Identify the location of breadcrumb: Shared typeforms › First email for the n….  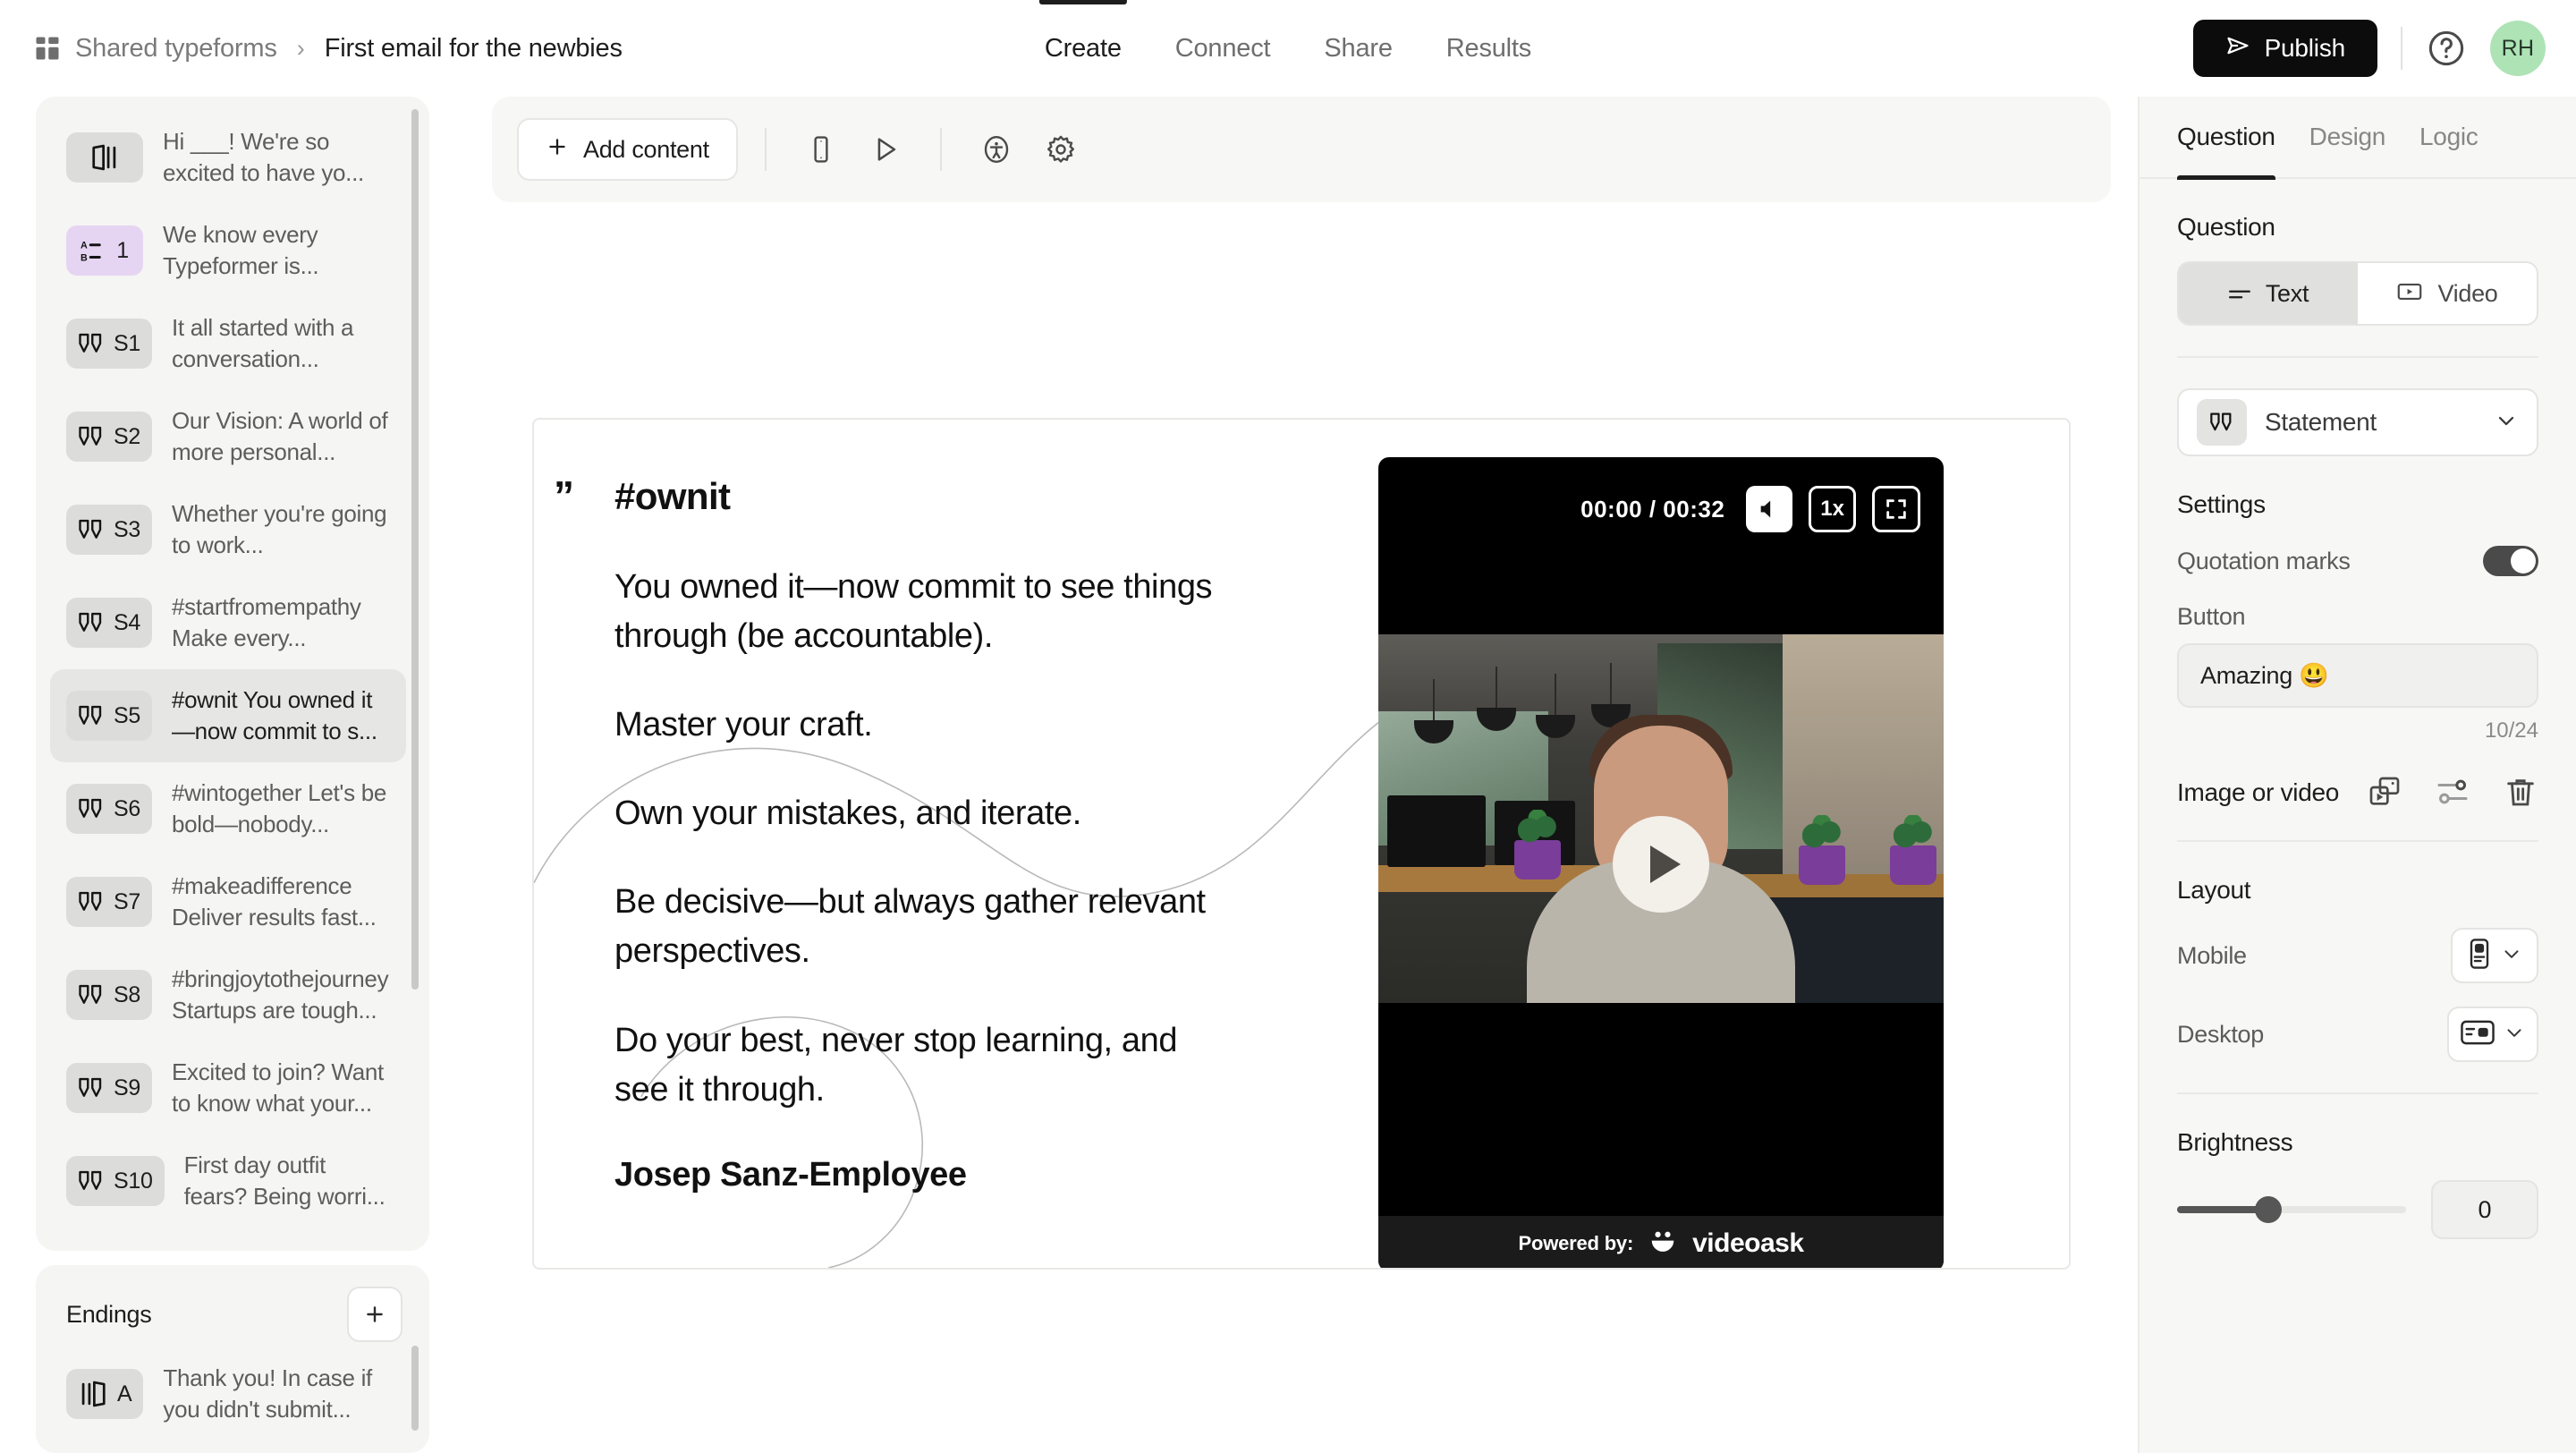
(328, 49).